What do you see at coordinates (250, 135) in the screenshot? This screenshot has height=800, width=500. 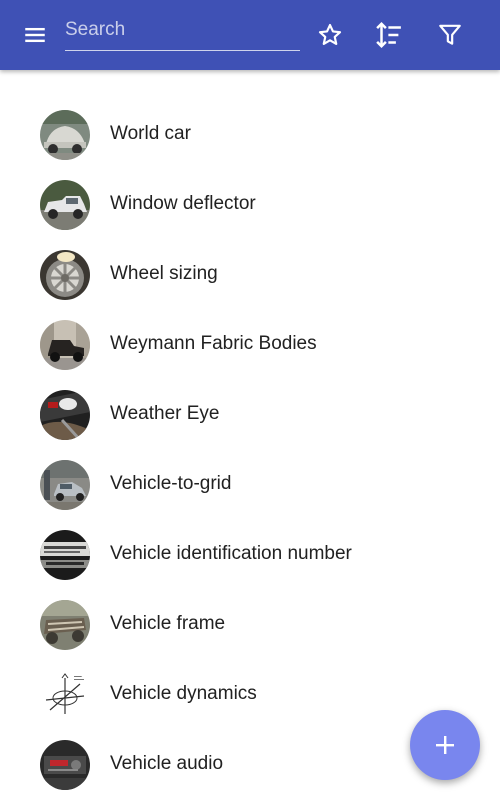 I see `list-item: World car` at bounding box center [250, 135].